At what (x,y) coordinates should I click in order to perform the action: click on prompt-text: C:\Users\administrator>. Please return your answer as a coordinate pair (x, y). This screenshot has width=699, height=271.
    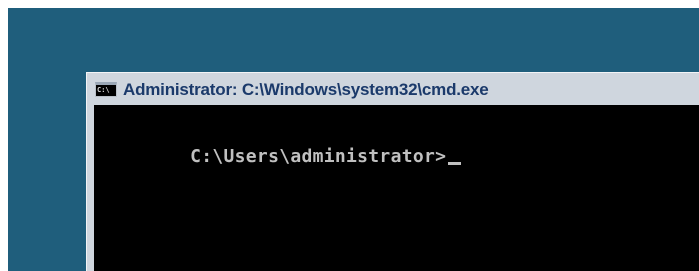
    Looking at the image, I should click on (318, 156).